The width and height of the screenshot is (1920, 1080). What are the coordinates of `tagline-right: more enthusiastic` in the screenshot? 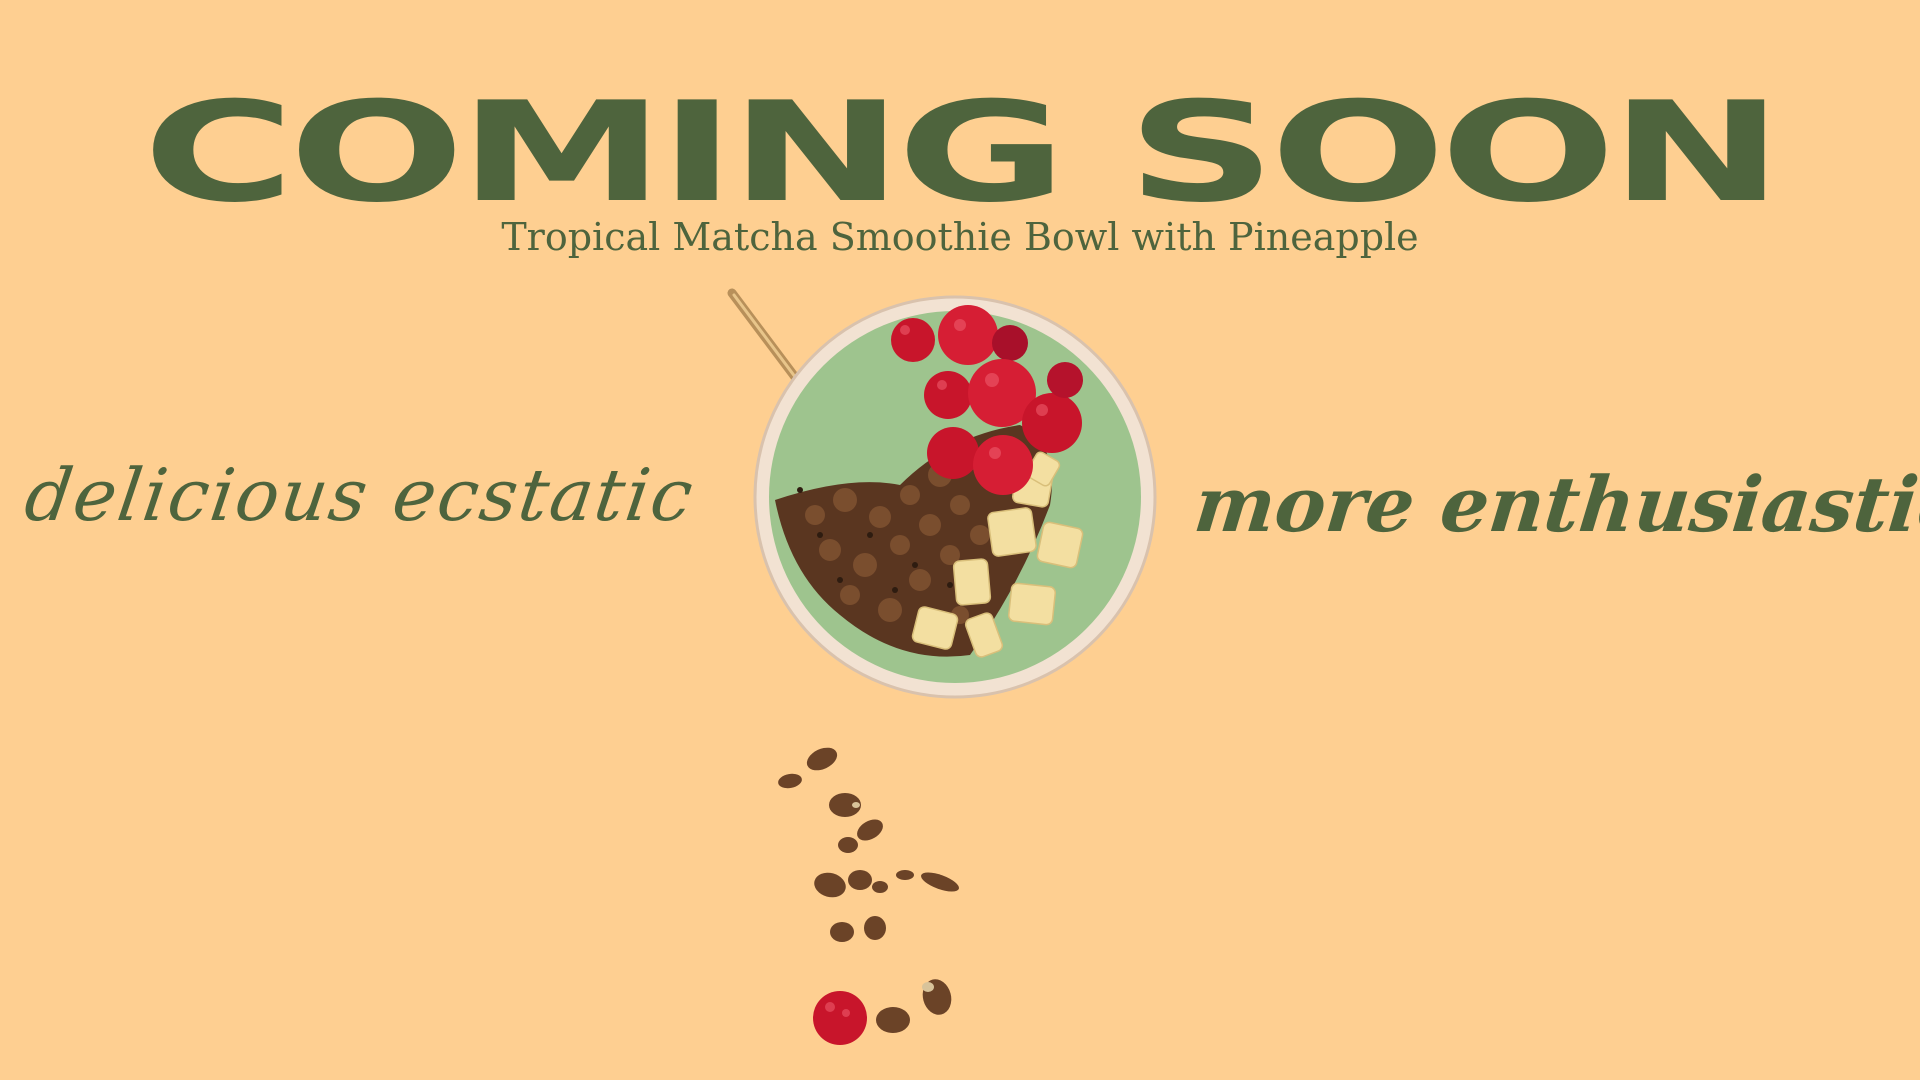 It's located at (1555, 504).